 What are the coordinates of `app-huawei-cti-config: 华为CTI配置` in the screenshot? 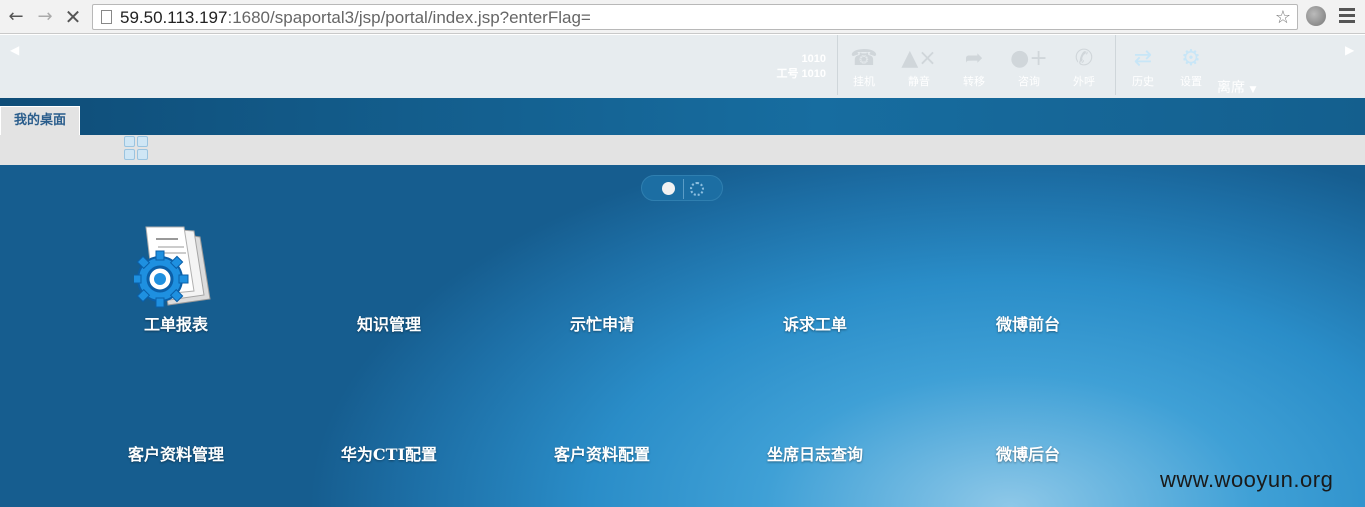 It's located at (389, 410).